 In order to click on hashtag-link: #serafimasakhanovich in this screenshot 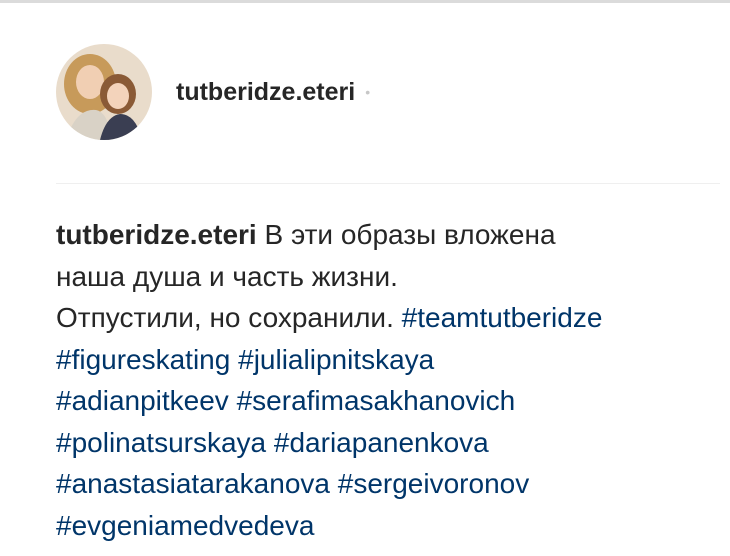, I will do `click(376, 400)`.